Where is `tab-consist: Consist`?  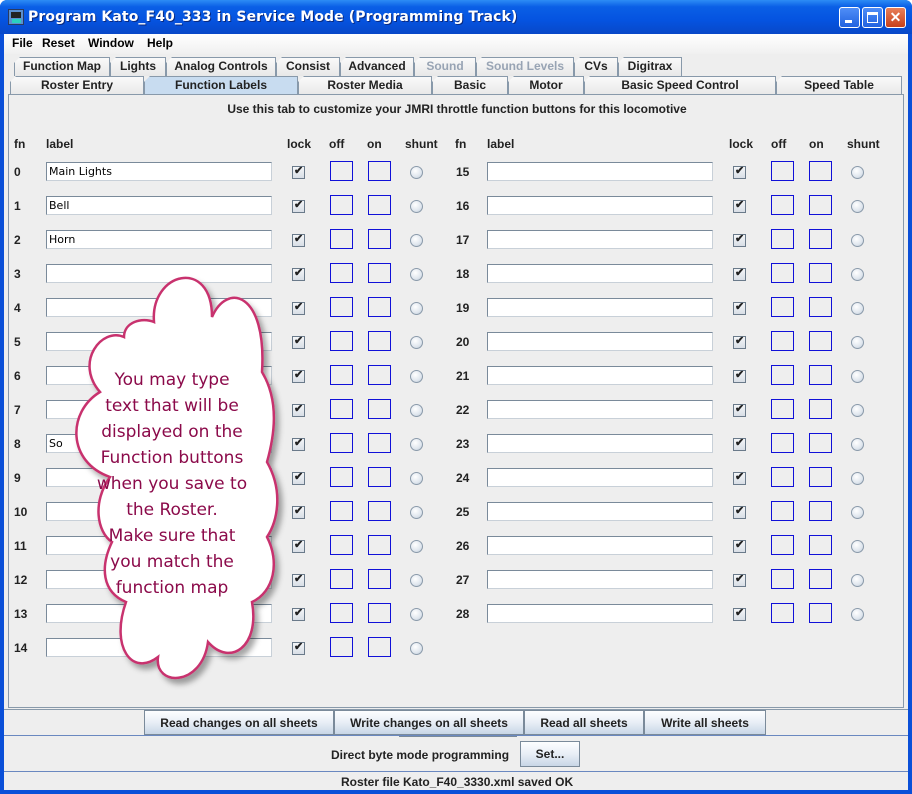 tab-consist: Consist is located at coordinates (308, 66).